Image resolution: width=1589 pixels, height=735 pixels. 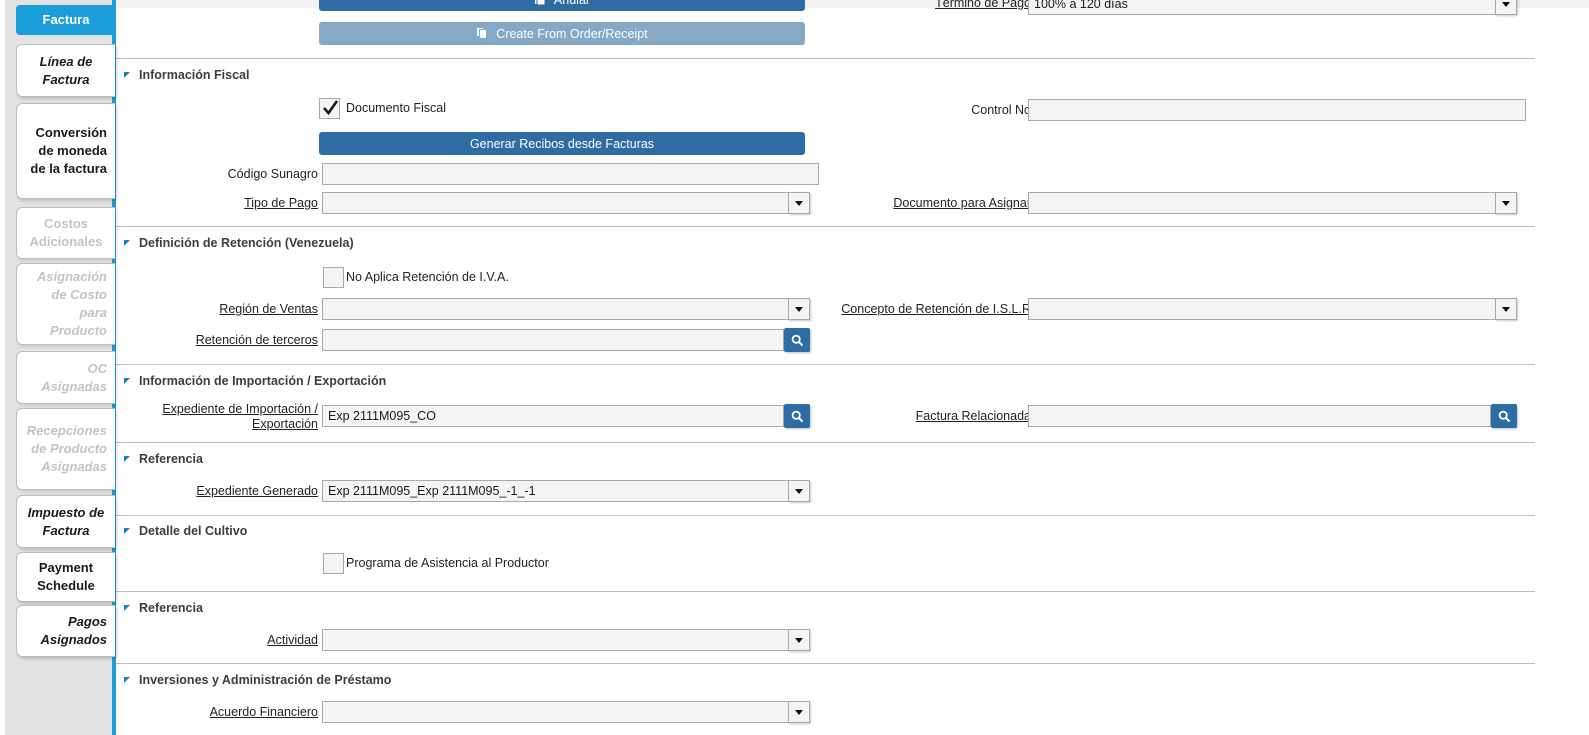 What do you see at coordinates (246, 243) in the screenshot?
I see `section-title: Definición de Retención (Venezuela)` at bounding box center [246, 243].